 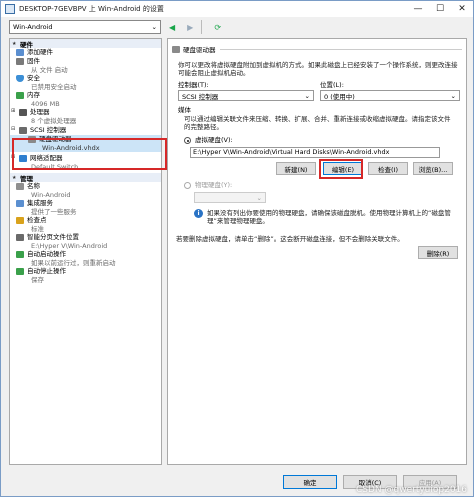 I want to click on paging-file-icon, so click(x=20, y=237).